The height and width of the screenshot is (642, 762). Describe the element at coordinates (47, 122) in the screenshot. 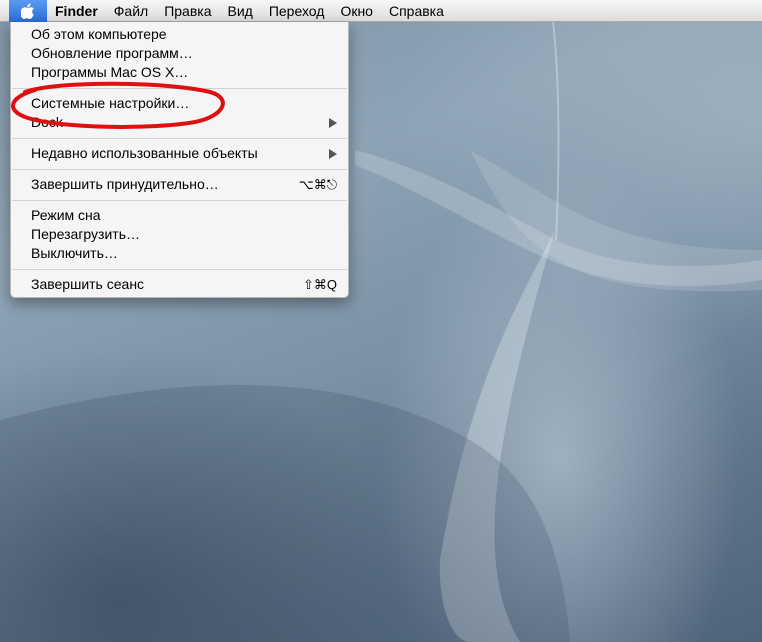

I see `menu-item-label: Dock` at that location.